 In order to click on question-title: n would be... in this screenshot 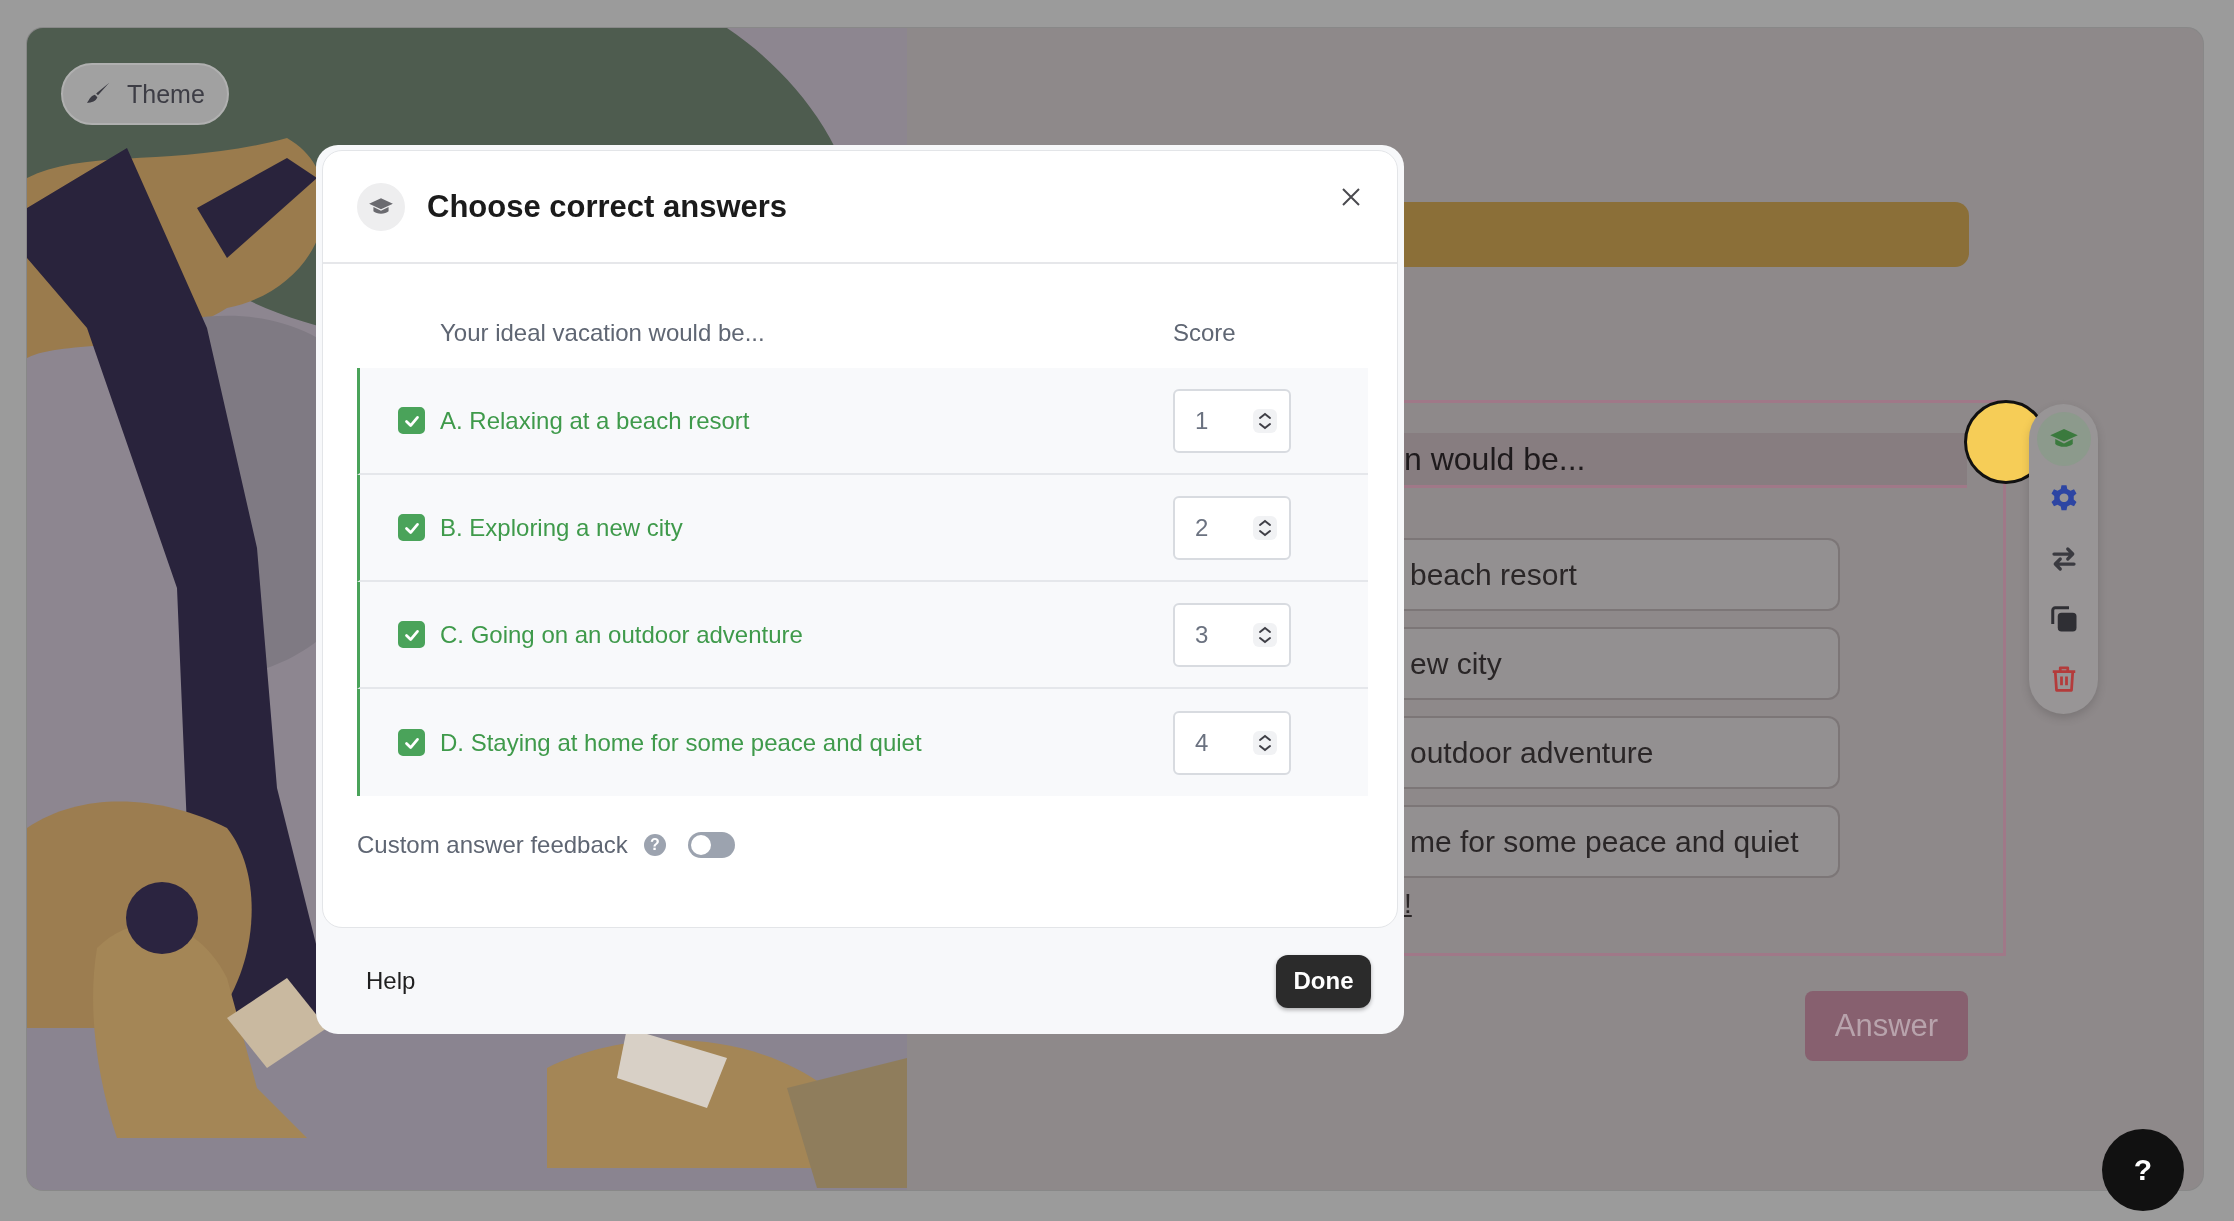, I will do `click(1685, 460)`.